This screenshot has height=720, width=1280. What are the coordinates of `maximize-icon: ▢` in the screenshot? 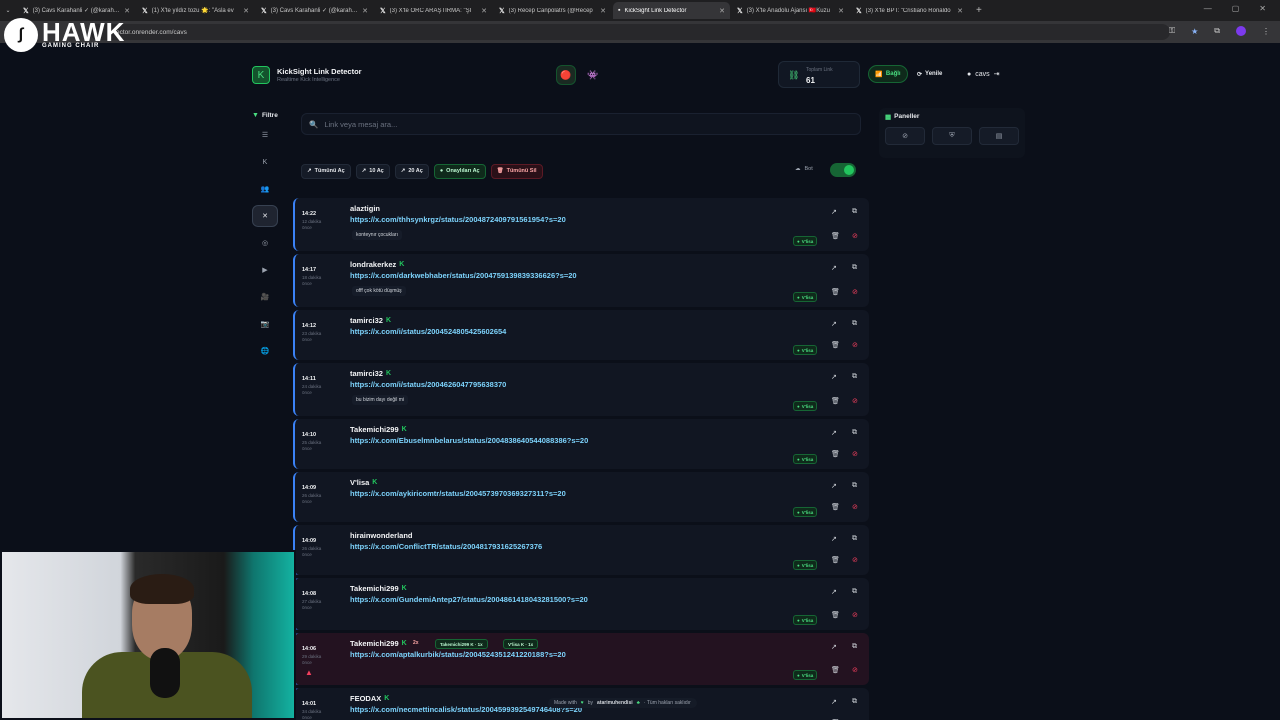 It's located at (1236, 8).